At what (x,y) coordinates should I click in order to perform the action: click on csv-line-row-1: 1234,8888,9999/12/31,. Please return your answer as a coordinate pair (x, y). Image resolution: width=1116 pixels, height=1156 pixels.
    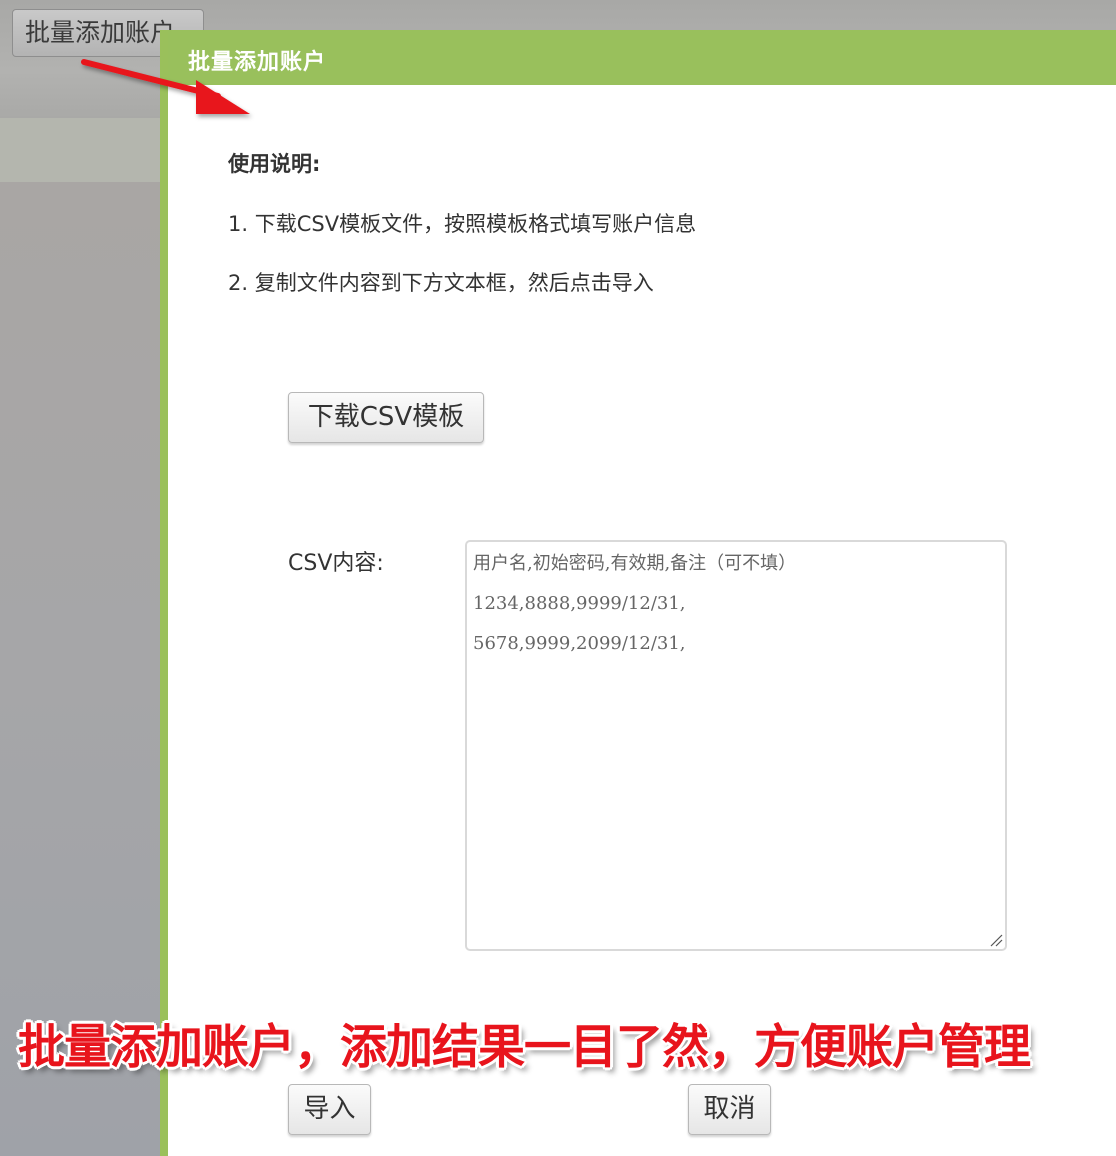
    Looking at the image, I should click on (579, 603).